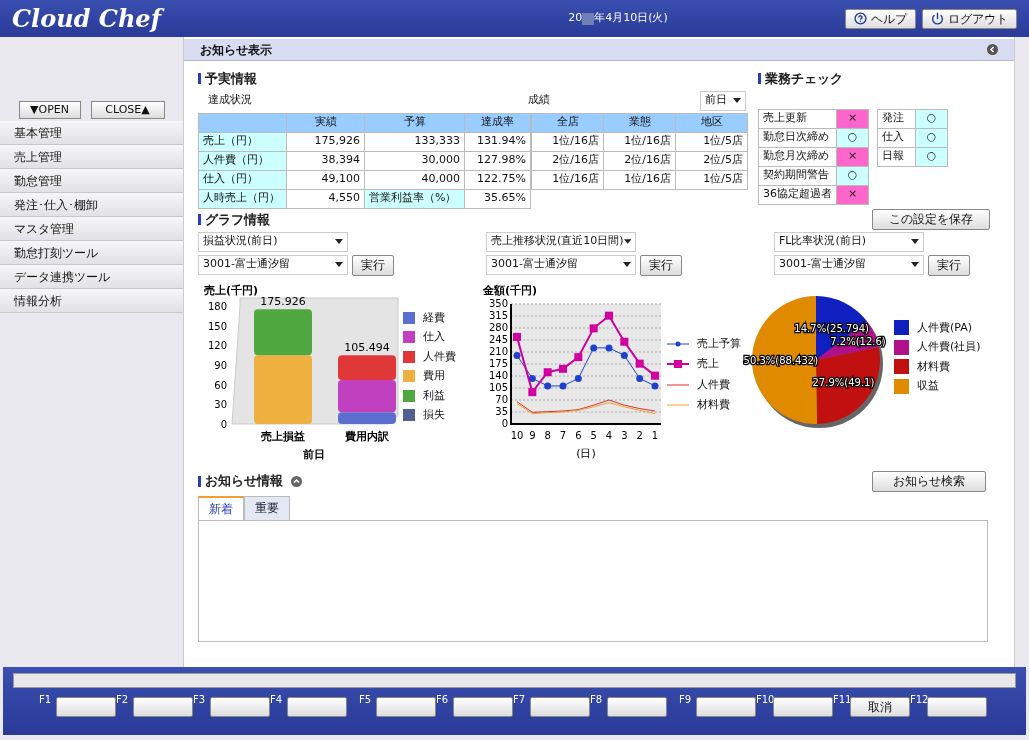  What do you see at coordinates (434, 337) in the screenshot?
I see `legend-label: 仕入` at bounding box center [434, 337].